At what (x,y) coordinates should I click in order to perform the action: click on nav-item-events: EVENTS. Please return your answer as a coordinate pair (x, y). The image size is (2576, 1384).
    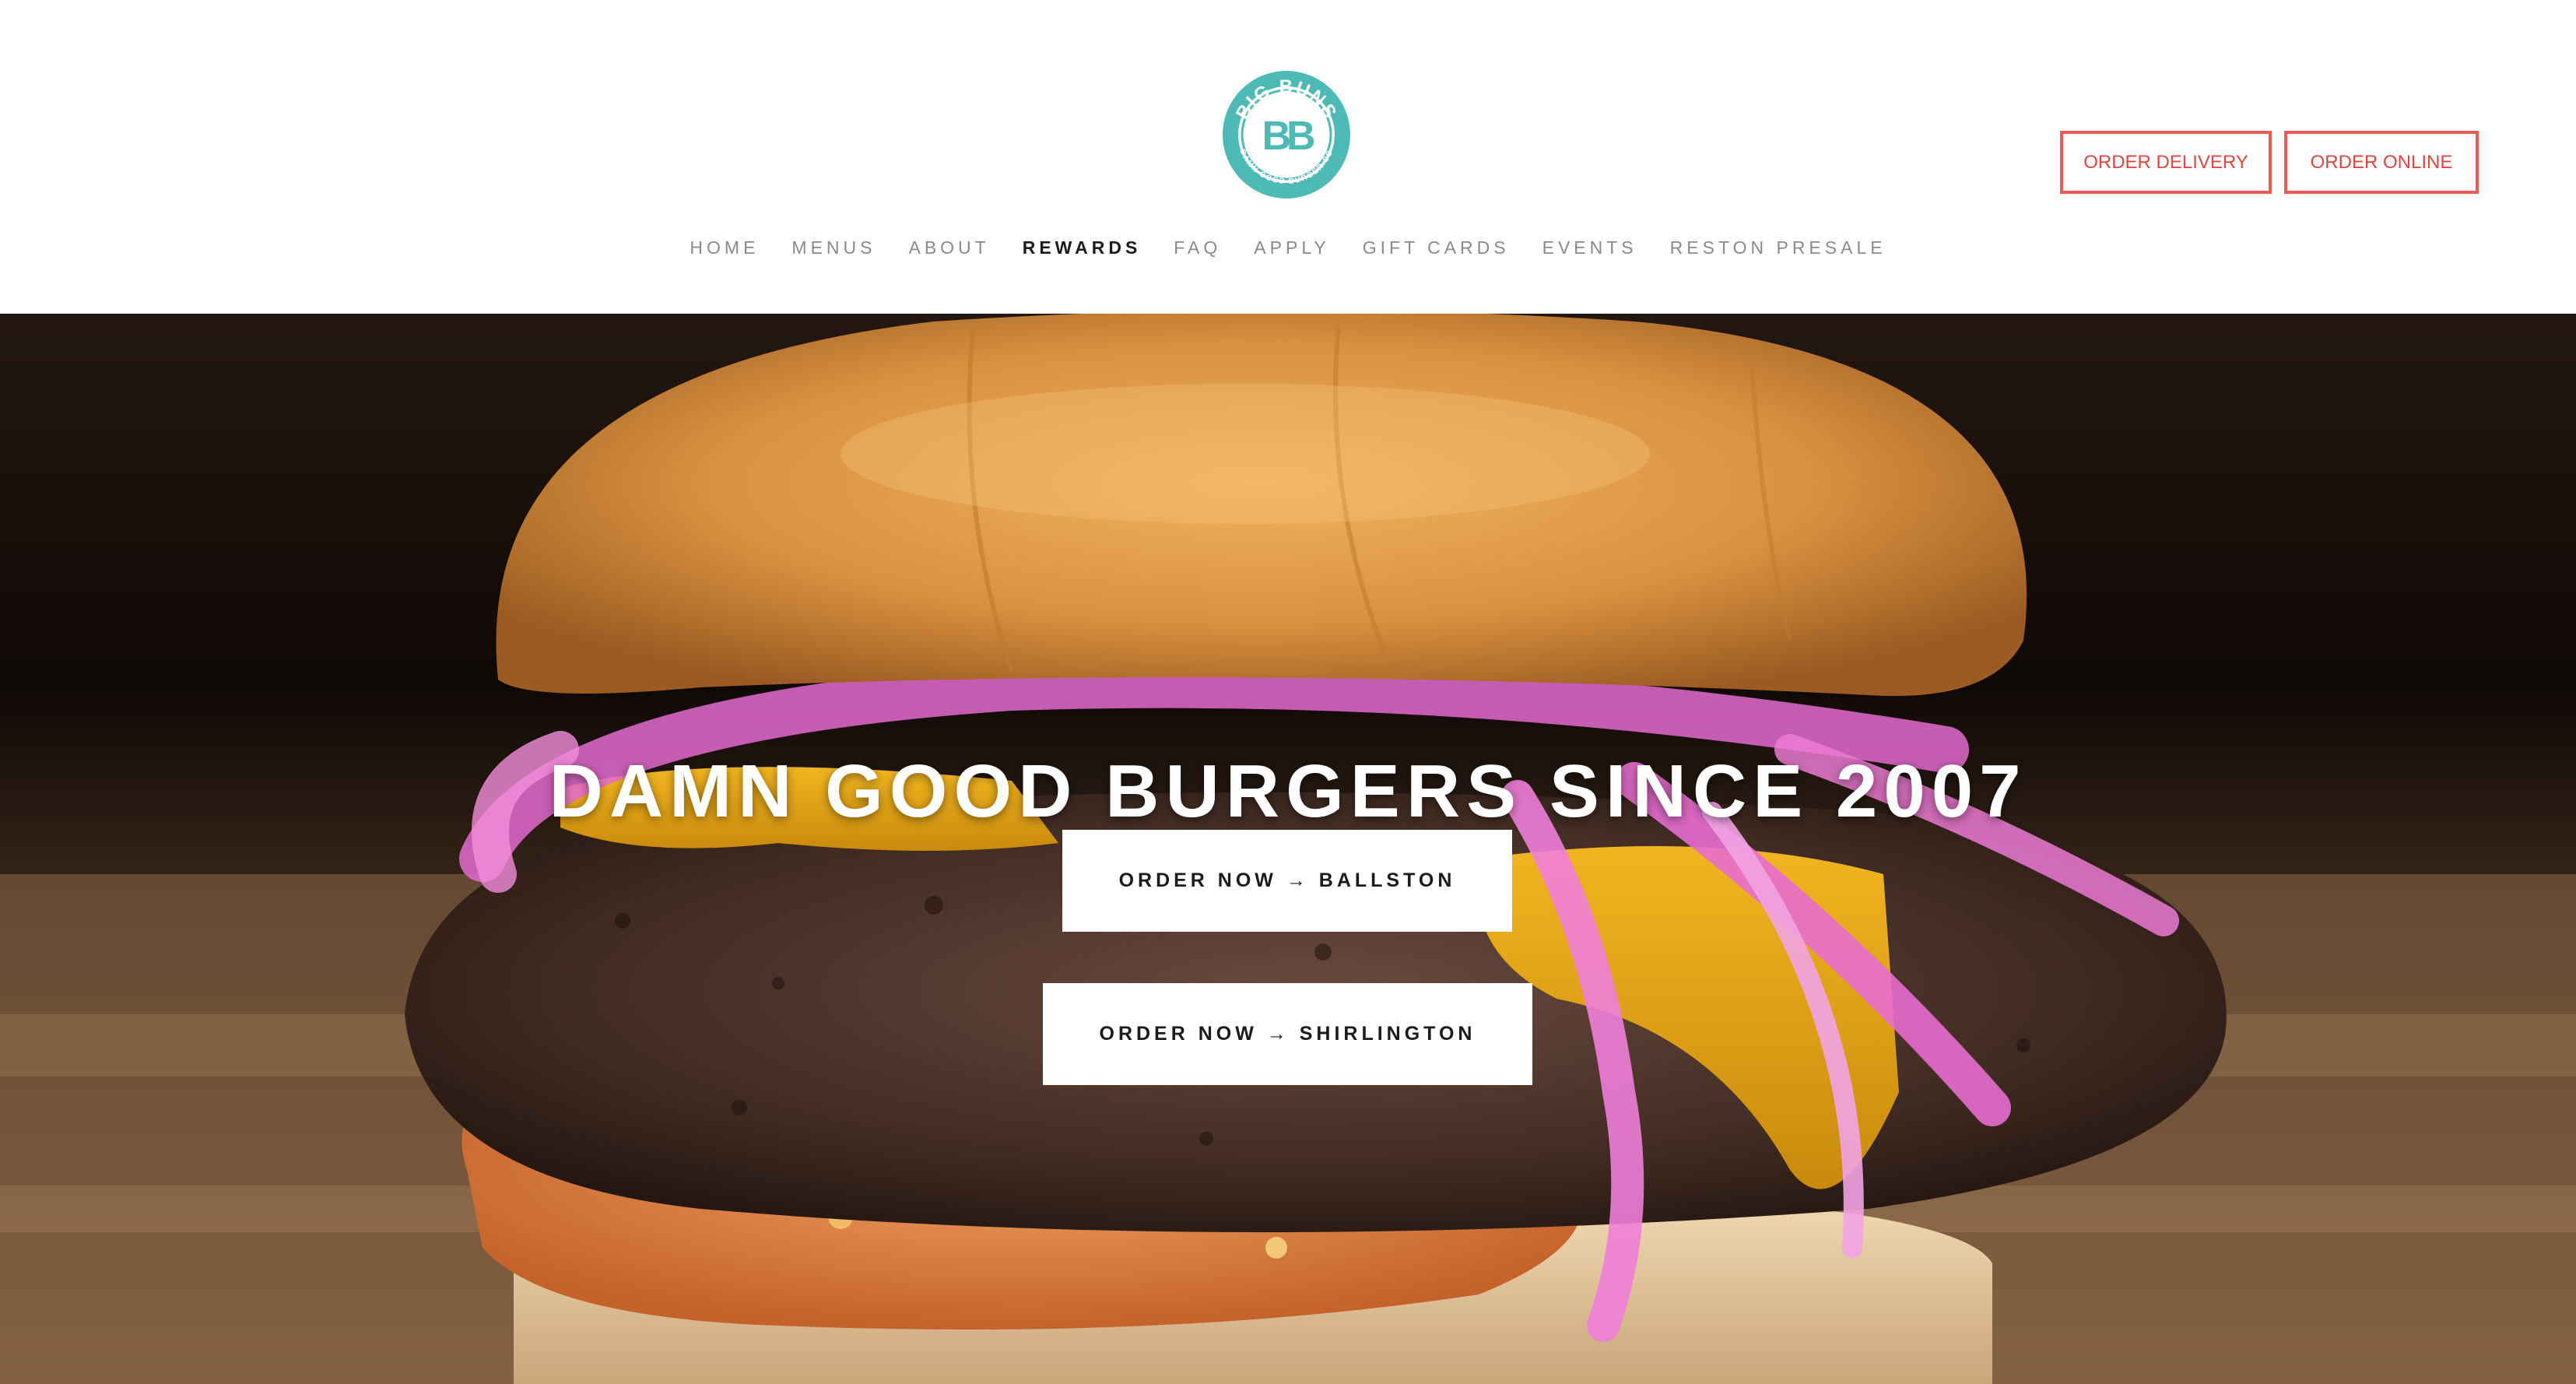
    Looking at the image, I should click on (1590, 248).